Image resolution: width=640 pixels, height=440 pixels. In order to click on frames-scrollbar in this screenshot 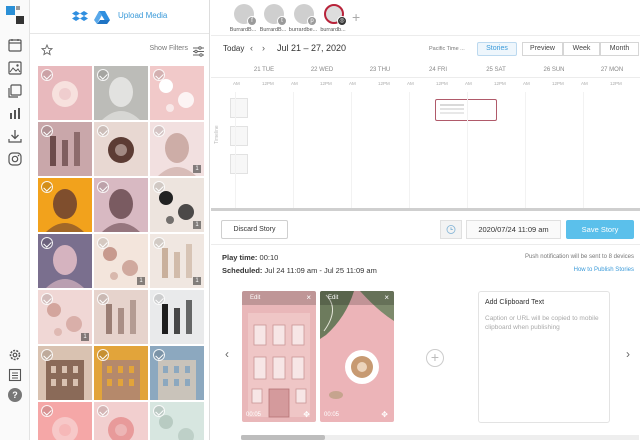, I will do `click(440, 437)`.